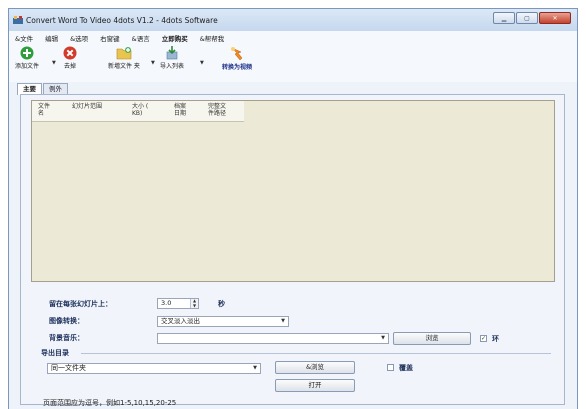  I want to click on music-label: 背景音乐：, so click(66, 338).